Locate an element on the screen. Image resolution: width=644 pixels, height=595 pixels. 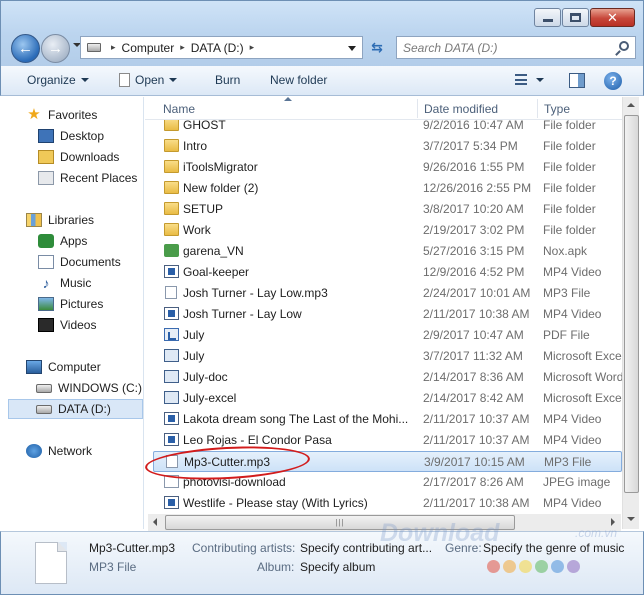
nav-label: Favorites is located at coordinates (73, 115).